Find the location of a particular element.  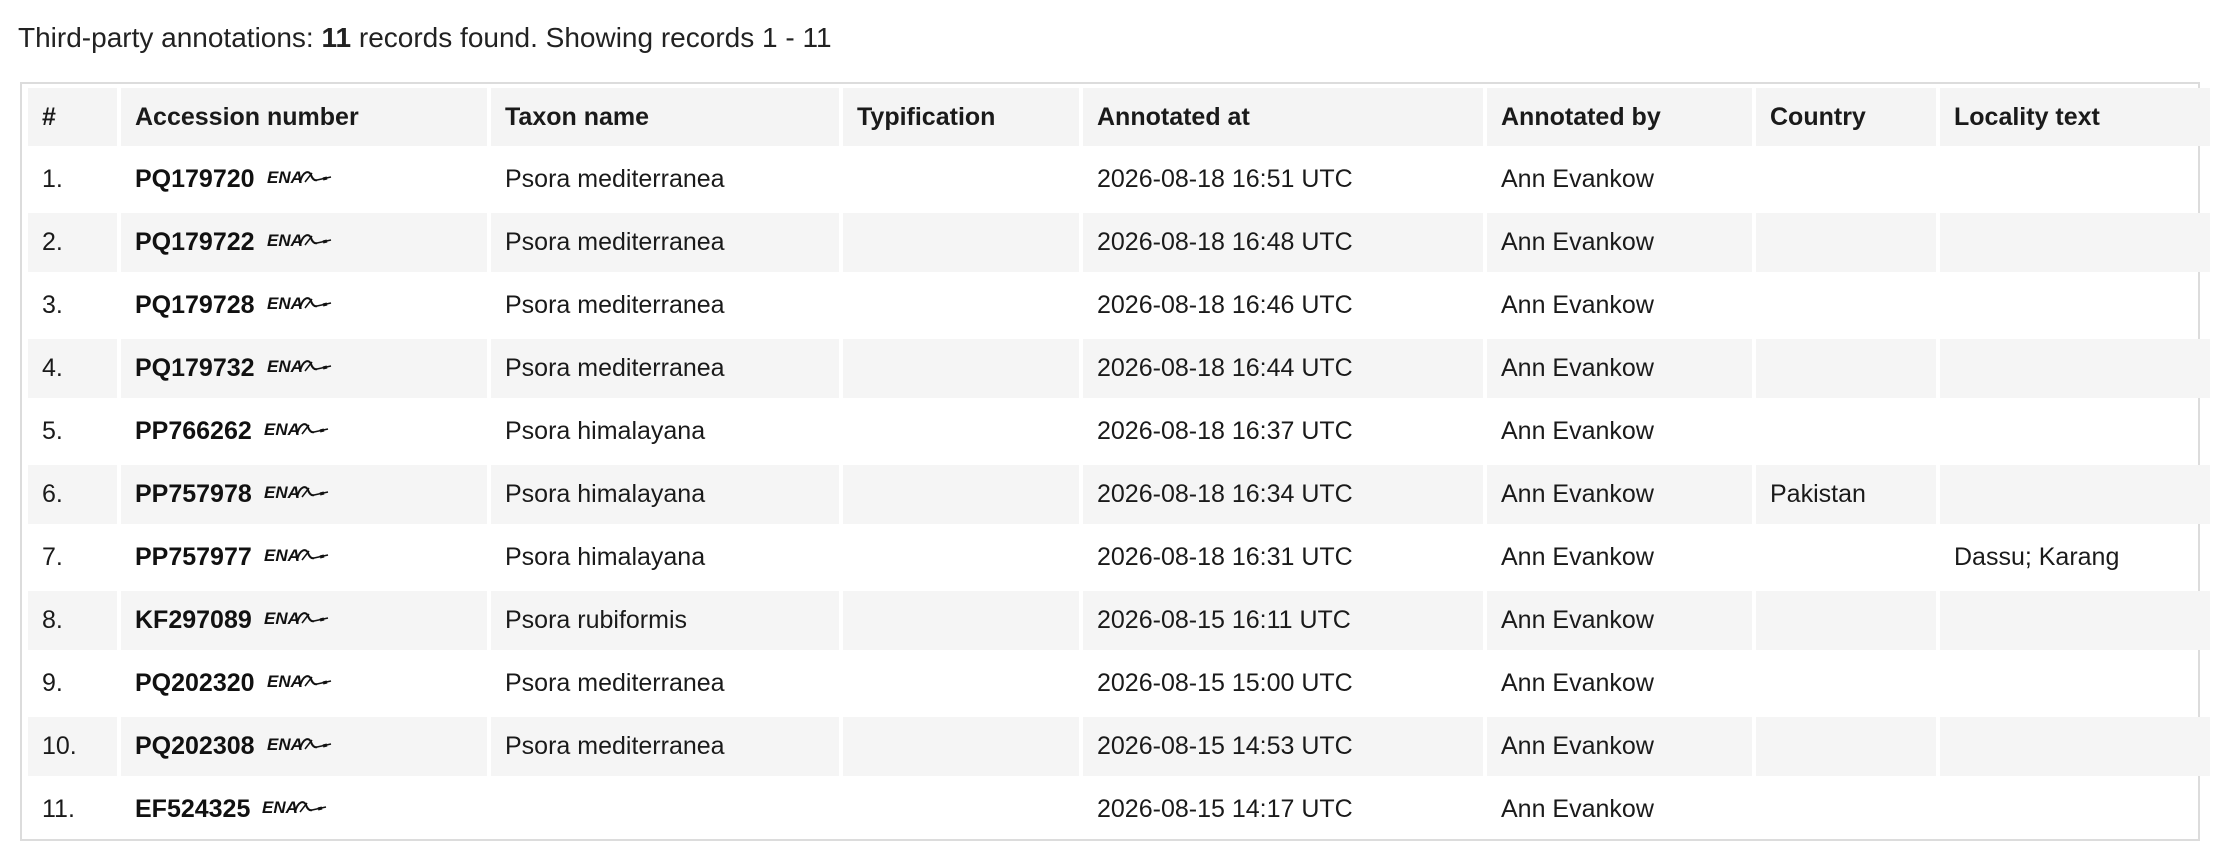

row-number: 4. is located at coordinates (72, 368).